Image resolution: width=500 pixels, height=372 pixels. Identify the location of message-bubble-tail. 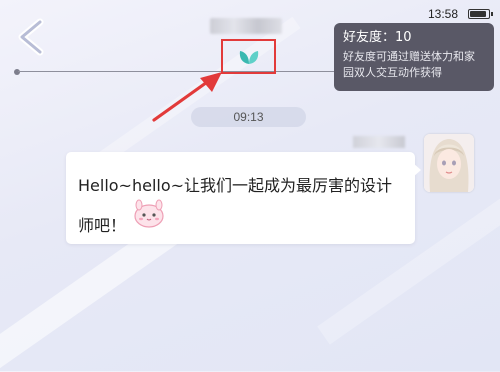
(417, 170).